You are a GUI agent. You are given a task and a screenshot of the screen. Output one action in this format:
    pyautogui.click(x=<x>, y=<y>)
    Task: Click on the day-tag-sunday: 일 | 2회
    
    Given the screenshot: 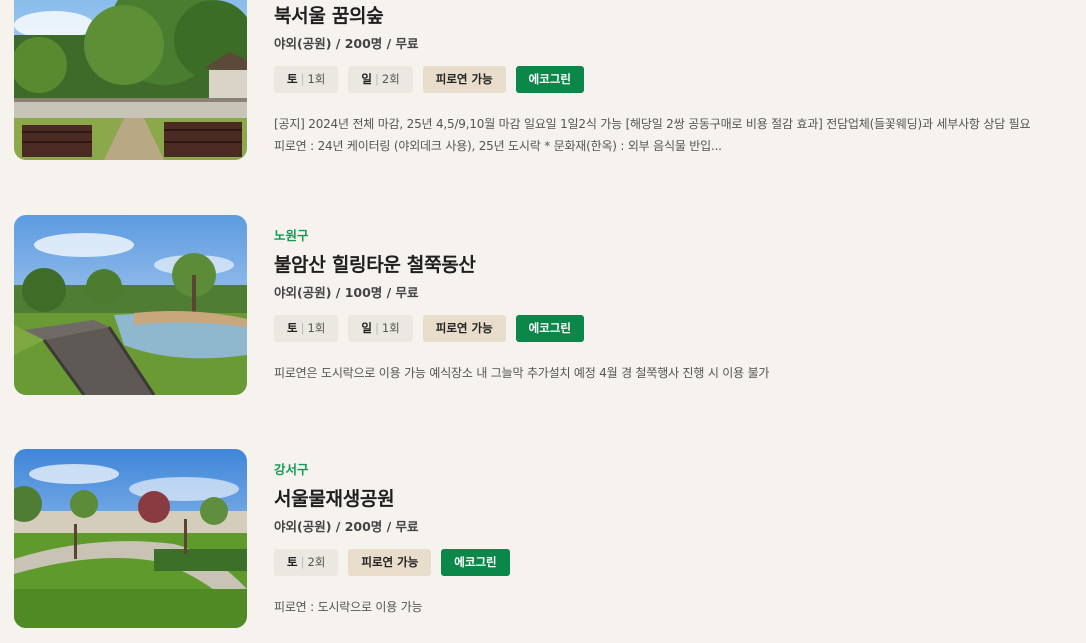 What is the action you would take?
    pyautogui.click(x=380, y=79)
    